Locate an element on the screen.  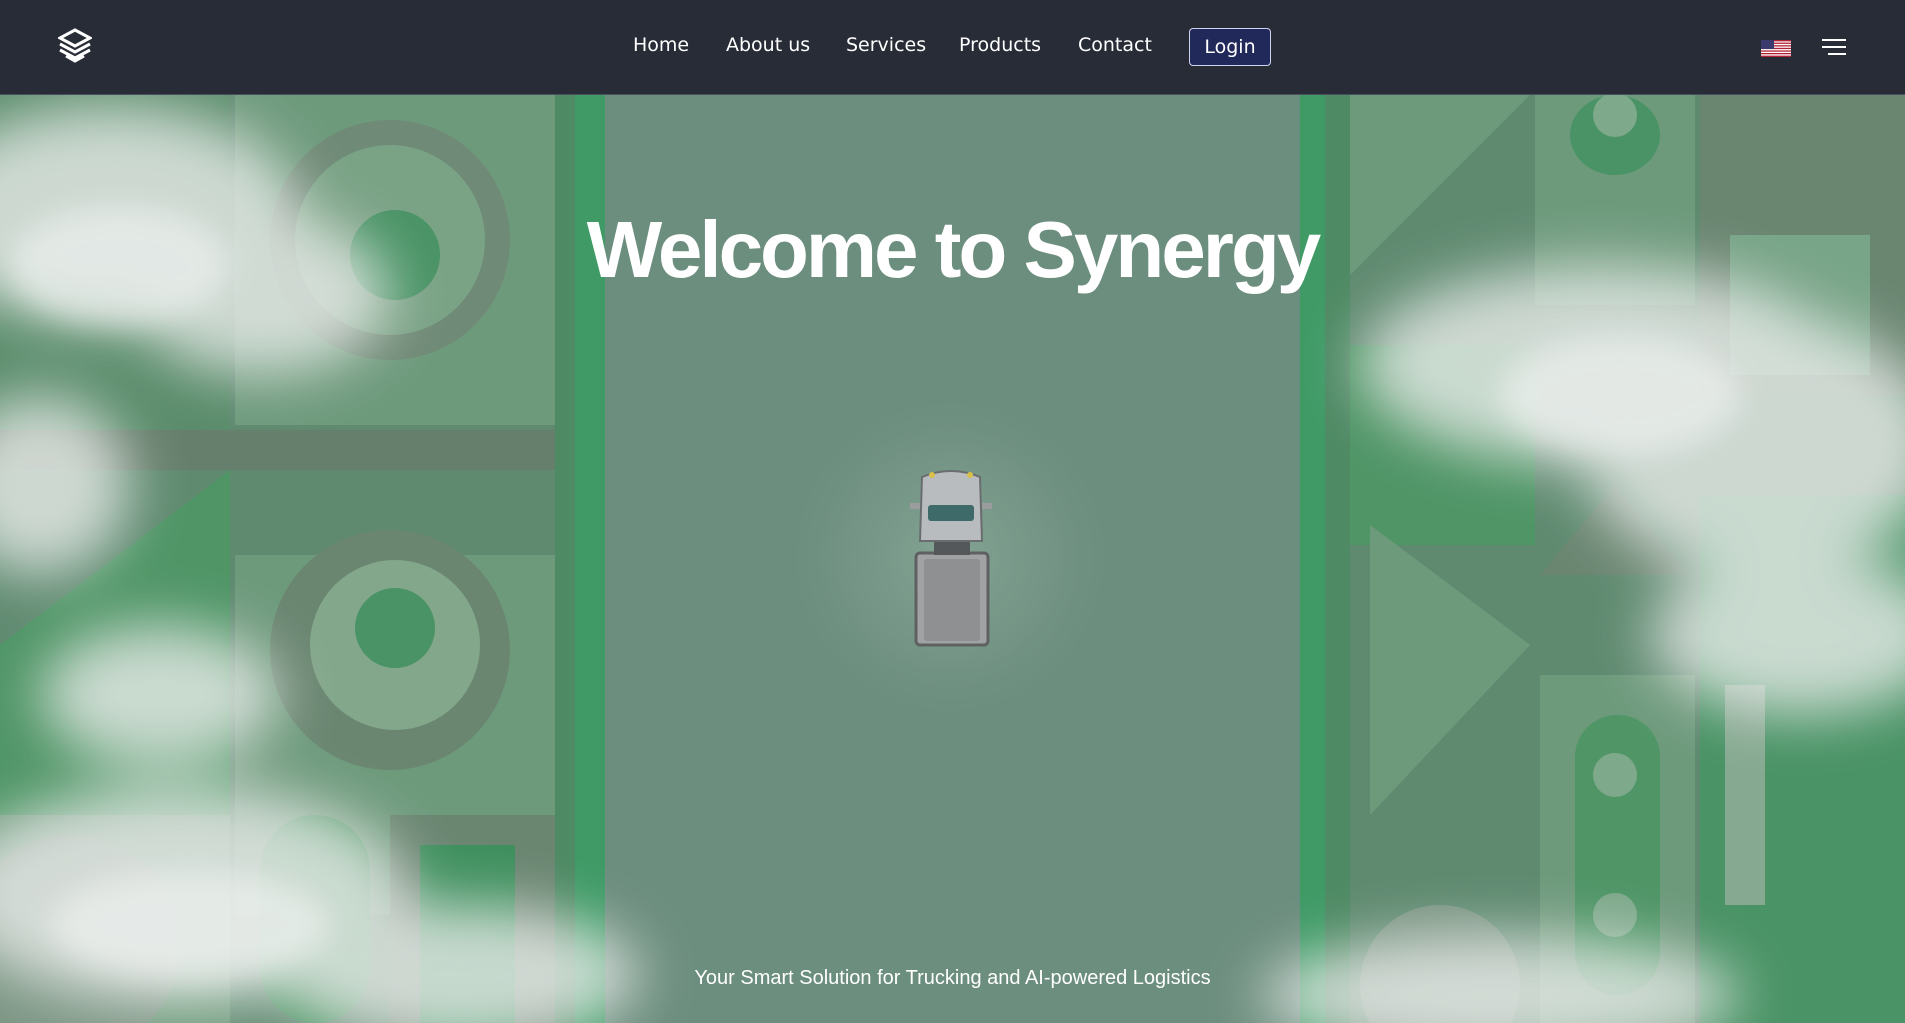
hero-title: Welcome to Synergy is located at coordinates (952, 250).